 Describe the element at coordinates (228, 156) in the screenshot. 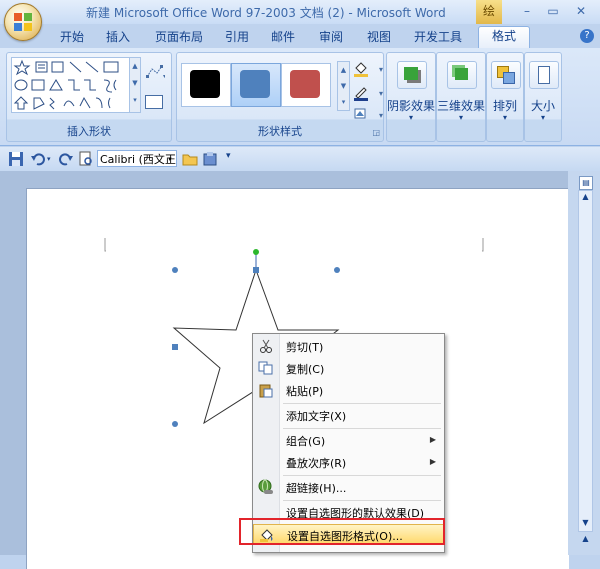

I see `customize-qat-icon: ▾` at that location.